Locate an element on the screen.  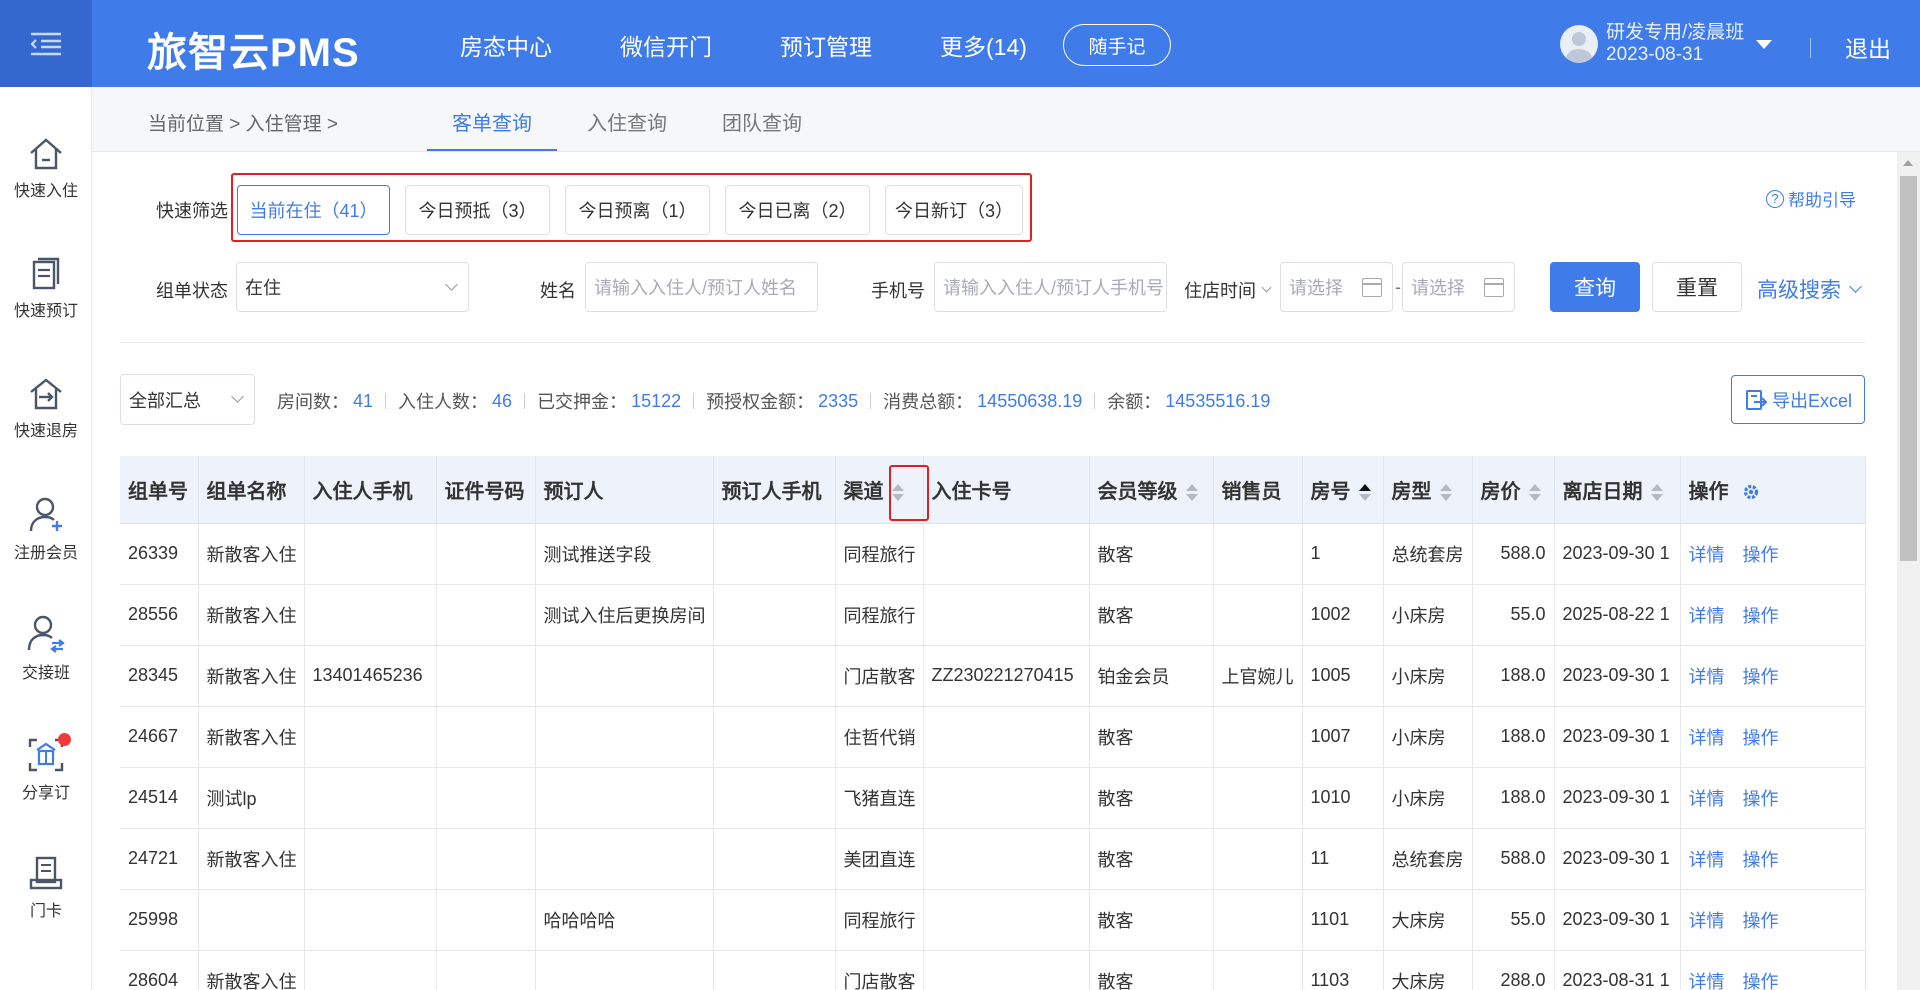
sidebar-item-share-order: 分享订 is located at coordinates (46, 768).